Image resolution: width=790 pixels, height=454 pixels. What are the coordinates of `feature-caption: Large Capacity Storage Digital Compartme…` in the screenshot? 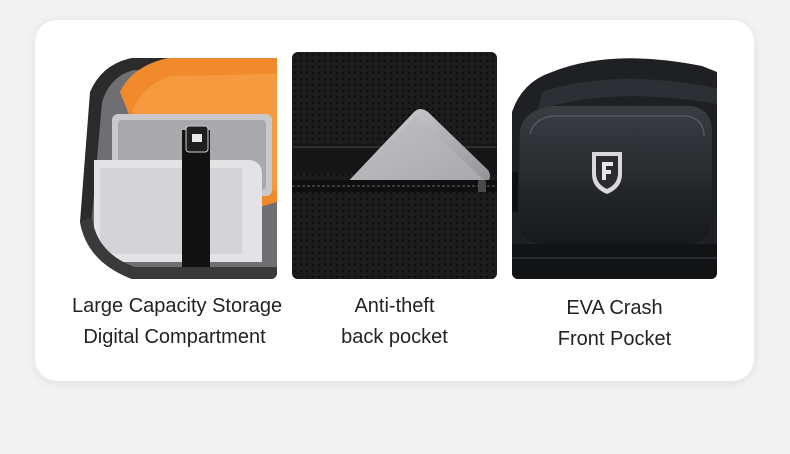 It's located at (177, 322).